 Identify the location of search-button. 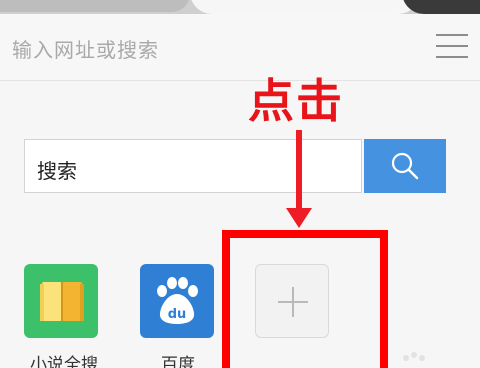
(405, 166).